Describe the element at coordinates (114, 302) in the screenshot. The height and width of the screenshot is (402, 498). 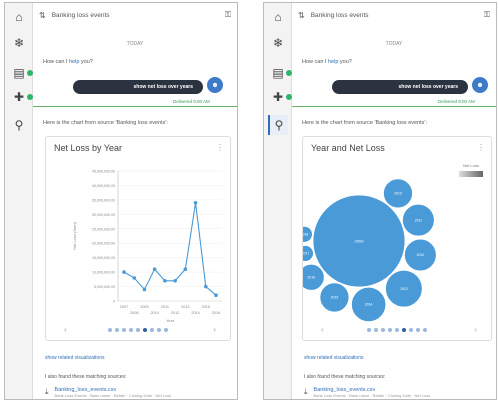
I see `y-tick-label: 0` at that location.